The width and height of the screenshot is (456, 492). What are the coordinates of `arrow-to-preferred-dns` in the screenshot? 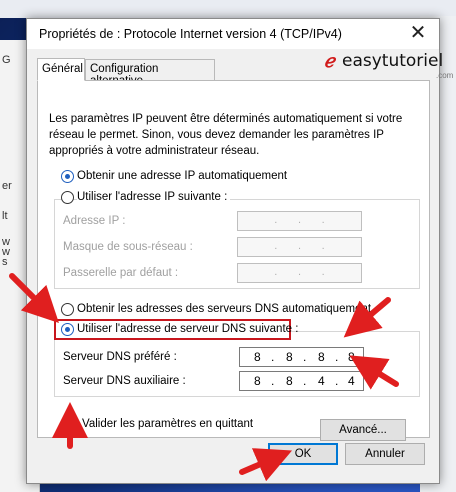 It's located at (367, 317).